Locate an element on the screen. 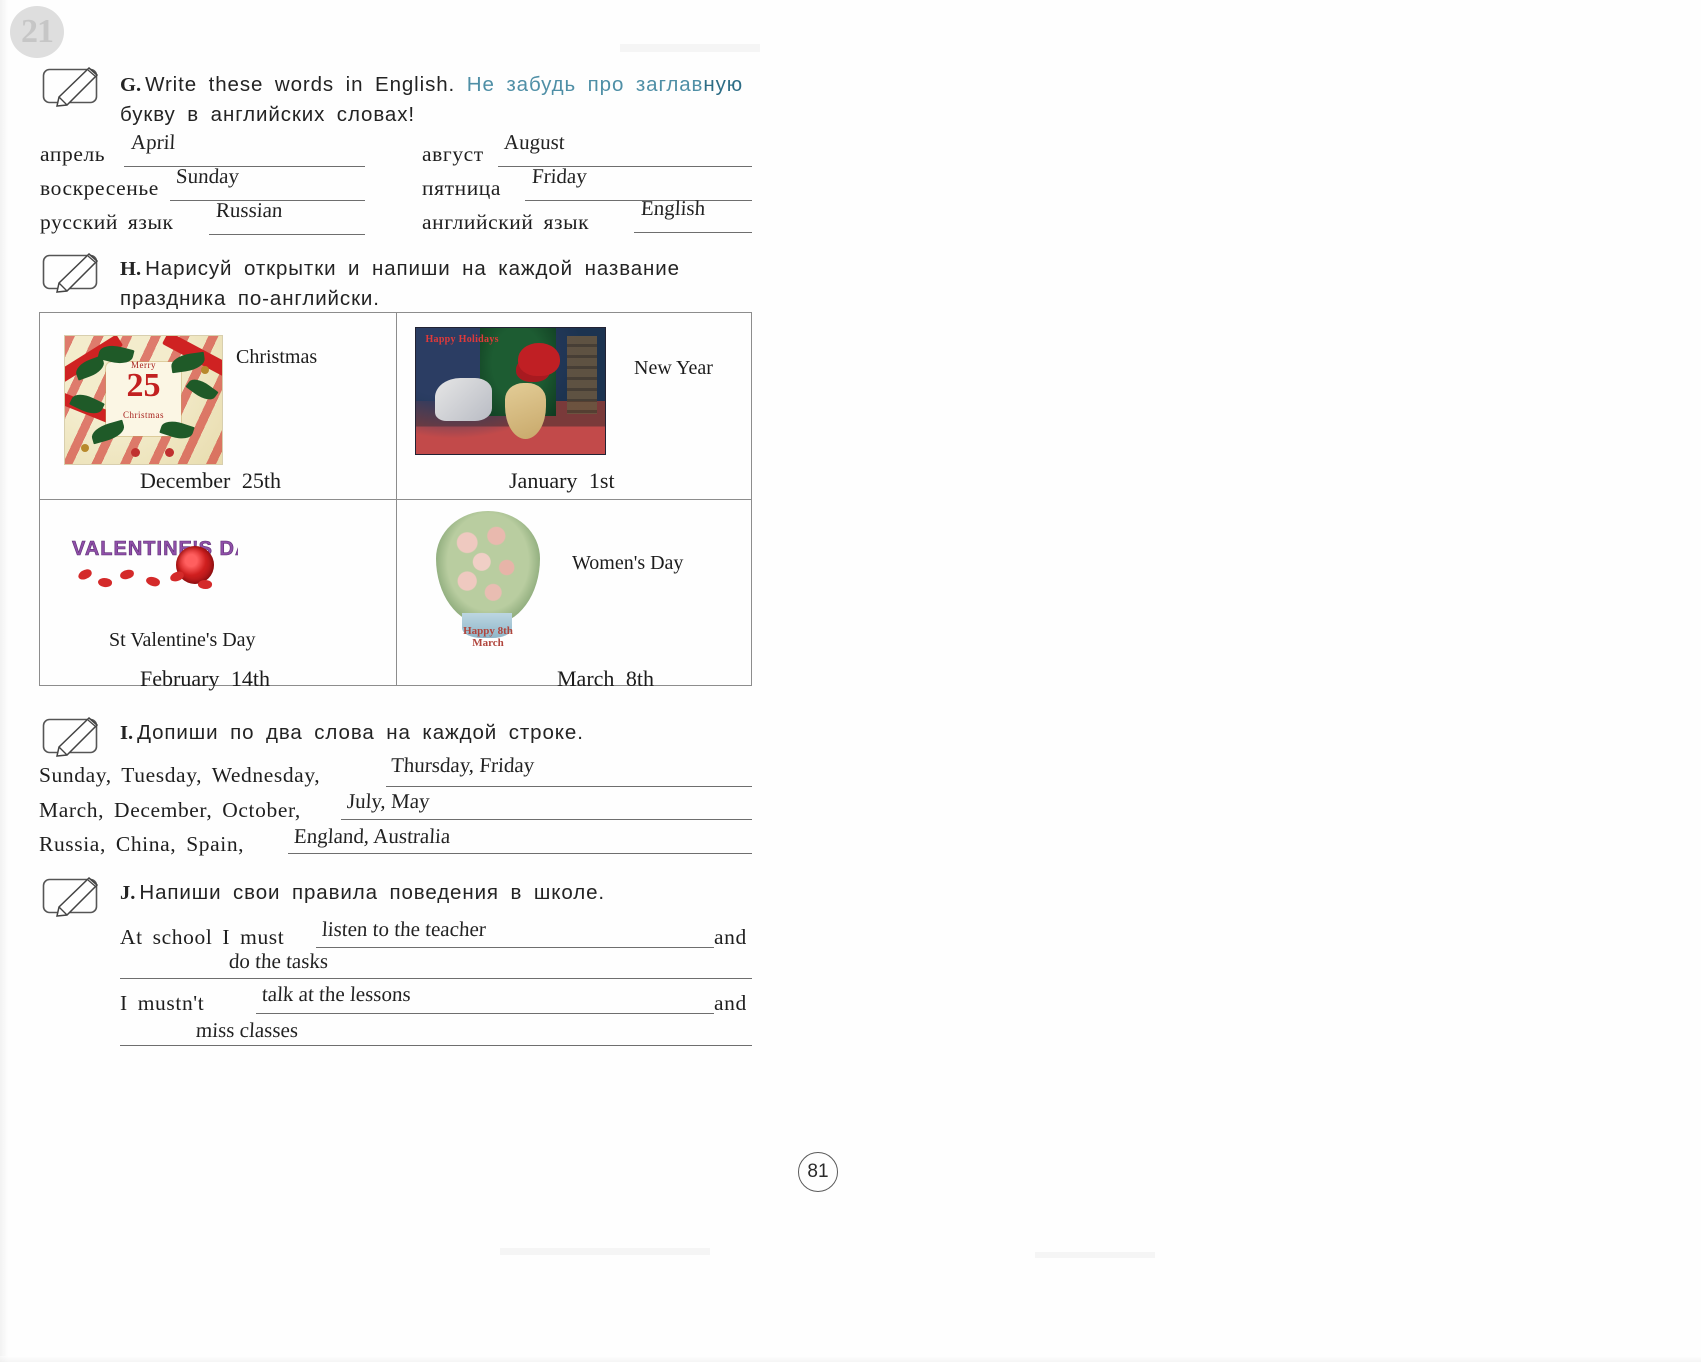  flower-bouquet-shape is located at coordinates (488, 567).